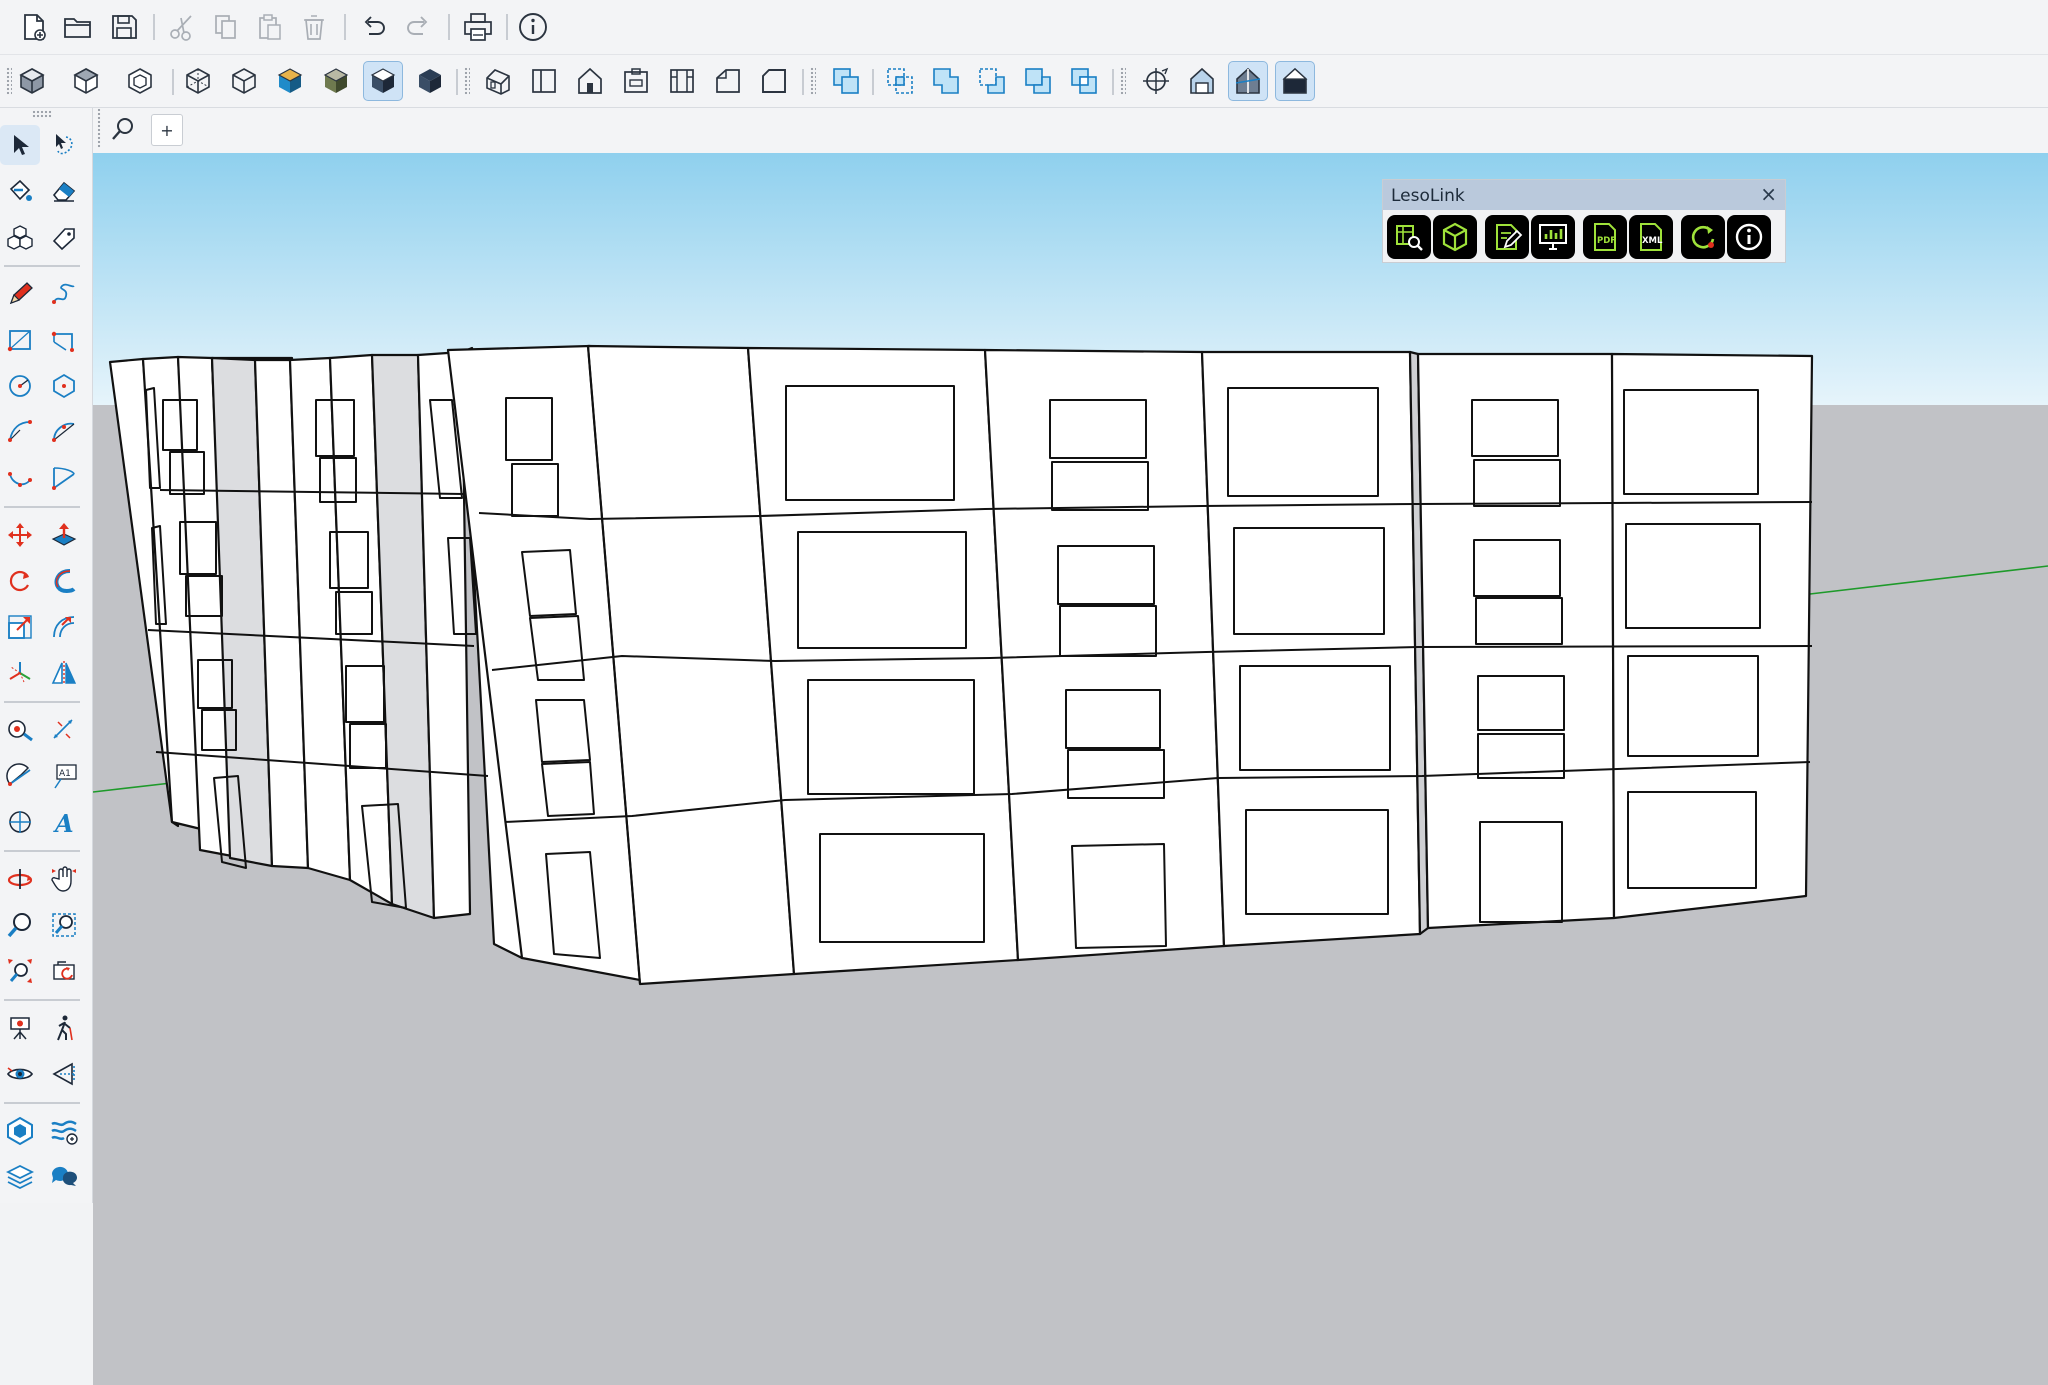  Describe the element at coordinates (20, 1074) in the screenshot. I see `look-around-tool` at that location.